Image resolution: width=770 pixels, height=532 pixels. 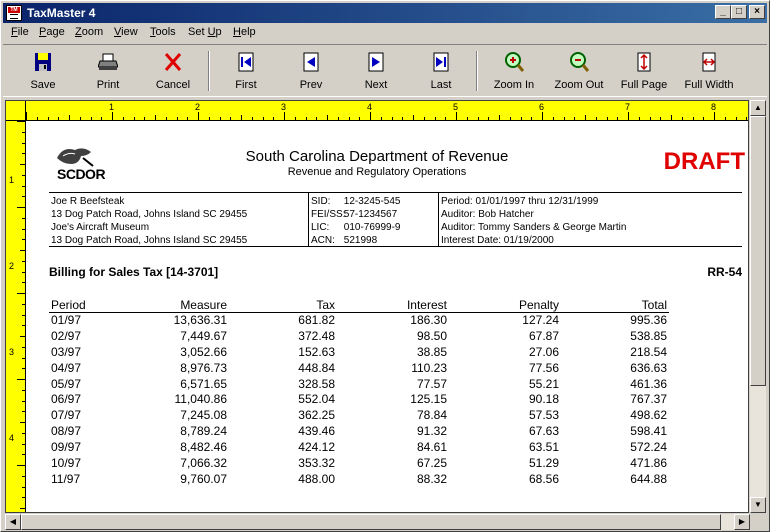 What do you see at coordinates (579, 62) in the screenshot?
I see `zoom-out-icon` at bounding box center [579, 62].